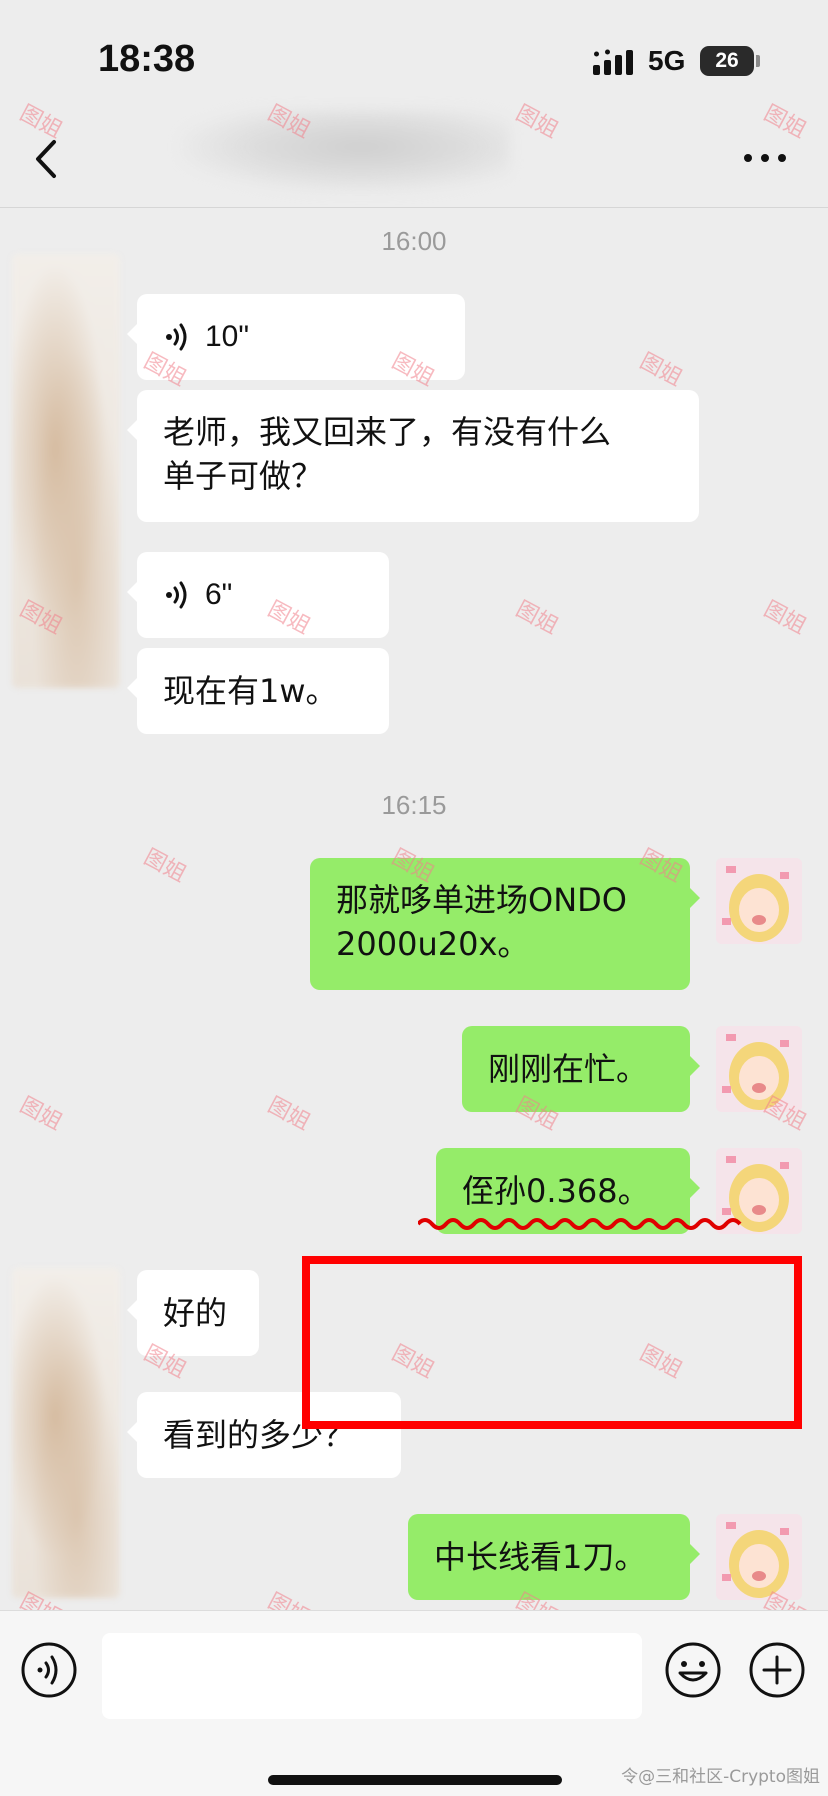  I want to click on text-message-bubble: 刚刚在忙。, so click(581, 1069).